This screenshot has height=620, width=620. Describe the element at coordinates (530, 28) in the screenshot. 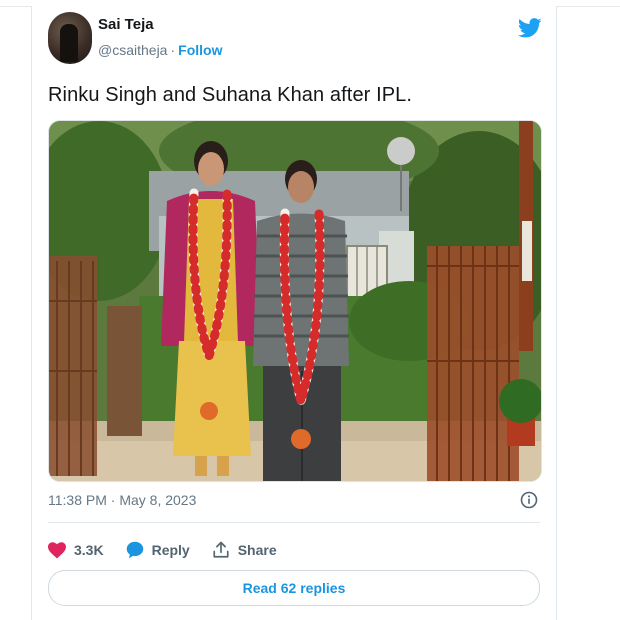

I see `twitter-bird-icon` at that location.